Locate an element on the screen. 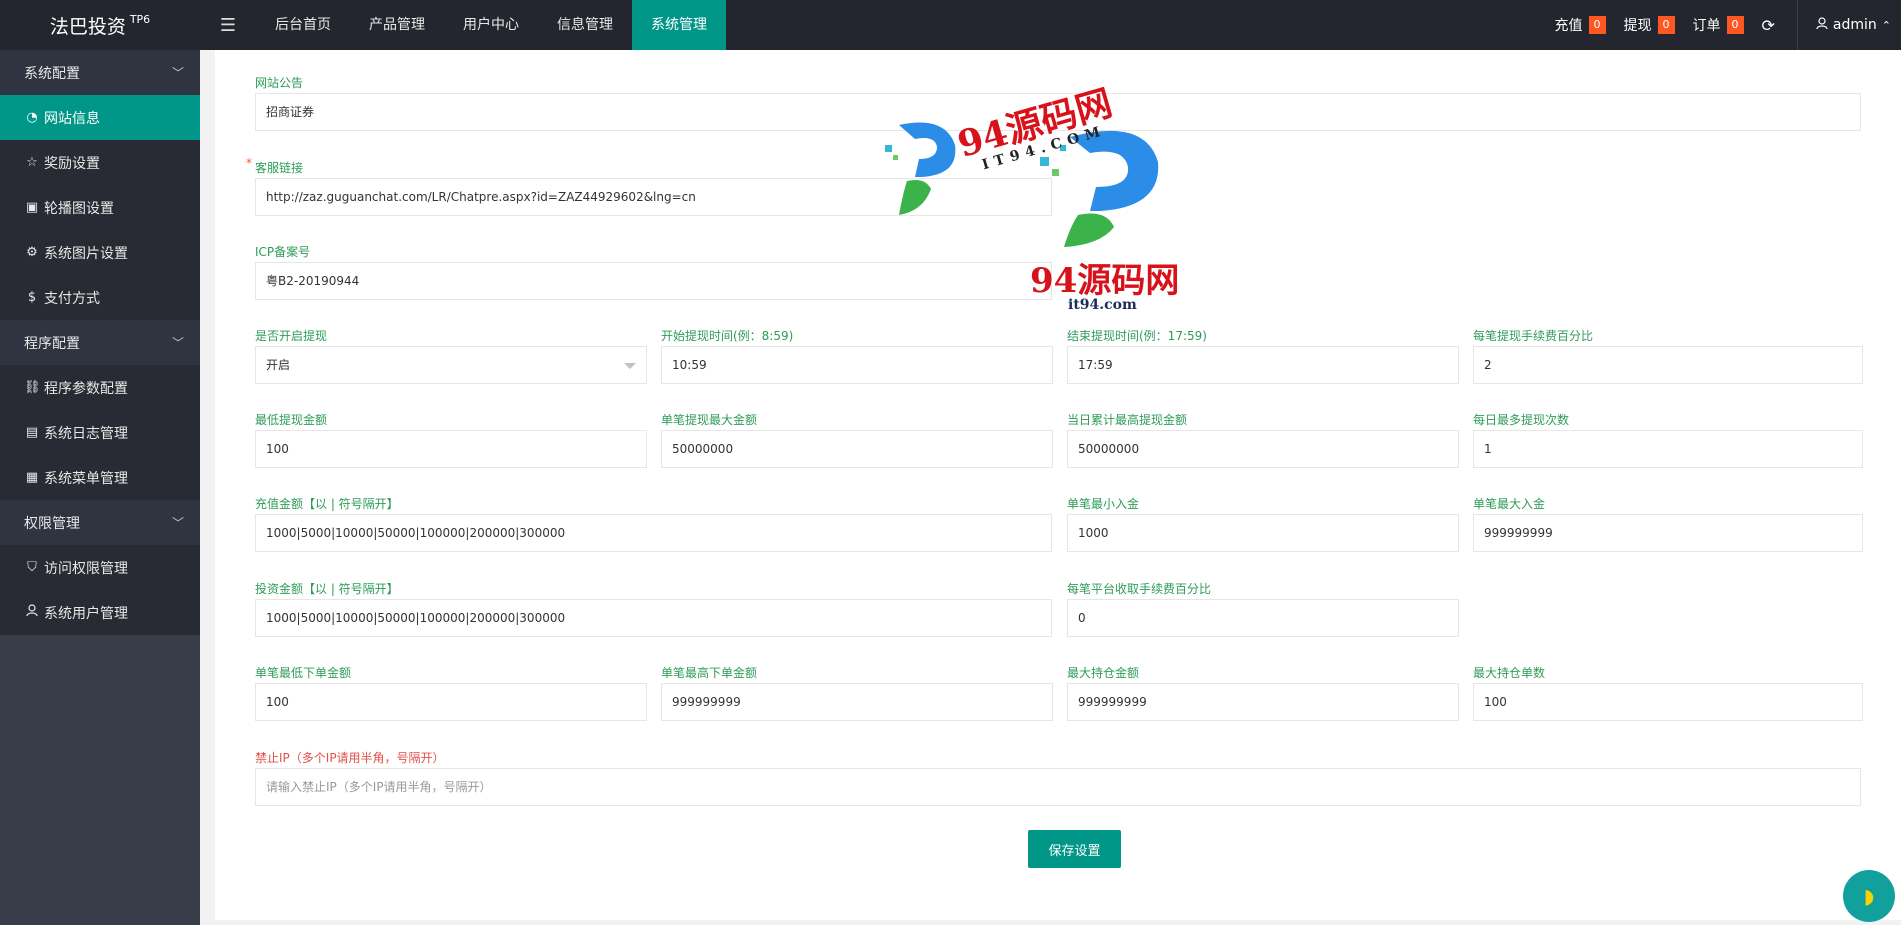  max-hold-amount-label: 最大持仓金额 is located at coordinates (1103, 673).